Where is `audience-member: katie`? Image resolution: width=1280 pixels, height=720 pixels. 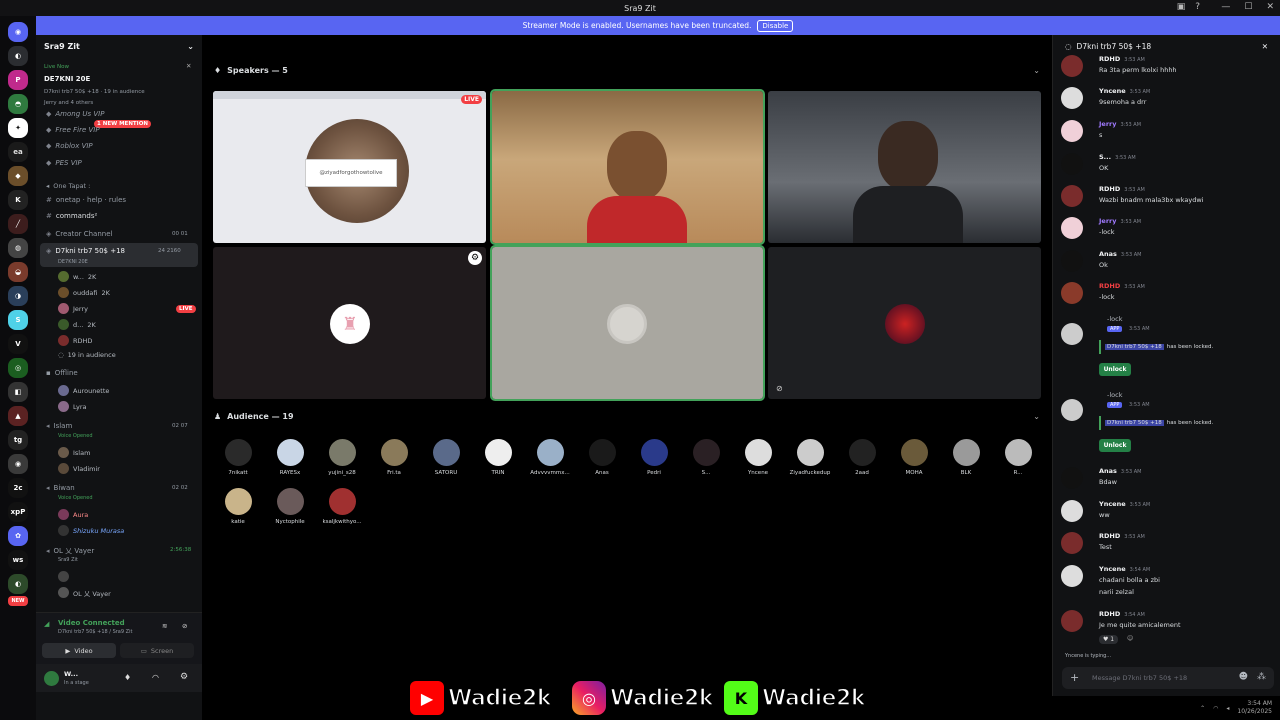 audience-member: katie is located at coordinates (238, 506).